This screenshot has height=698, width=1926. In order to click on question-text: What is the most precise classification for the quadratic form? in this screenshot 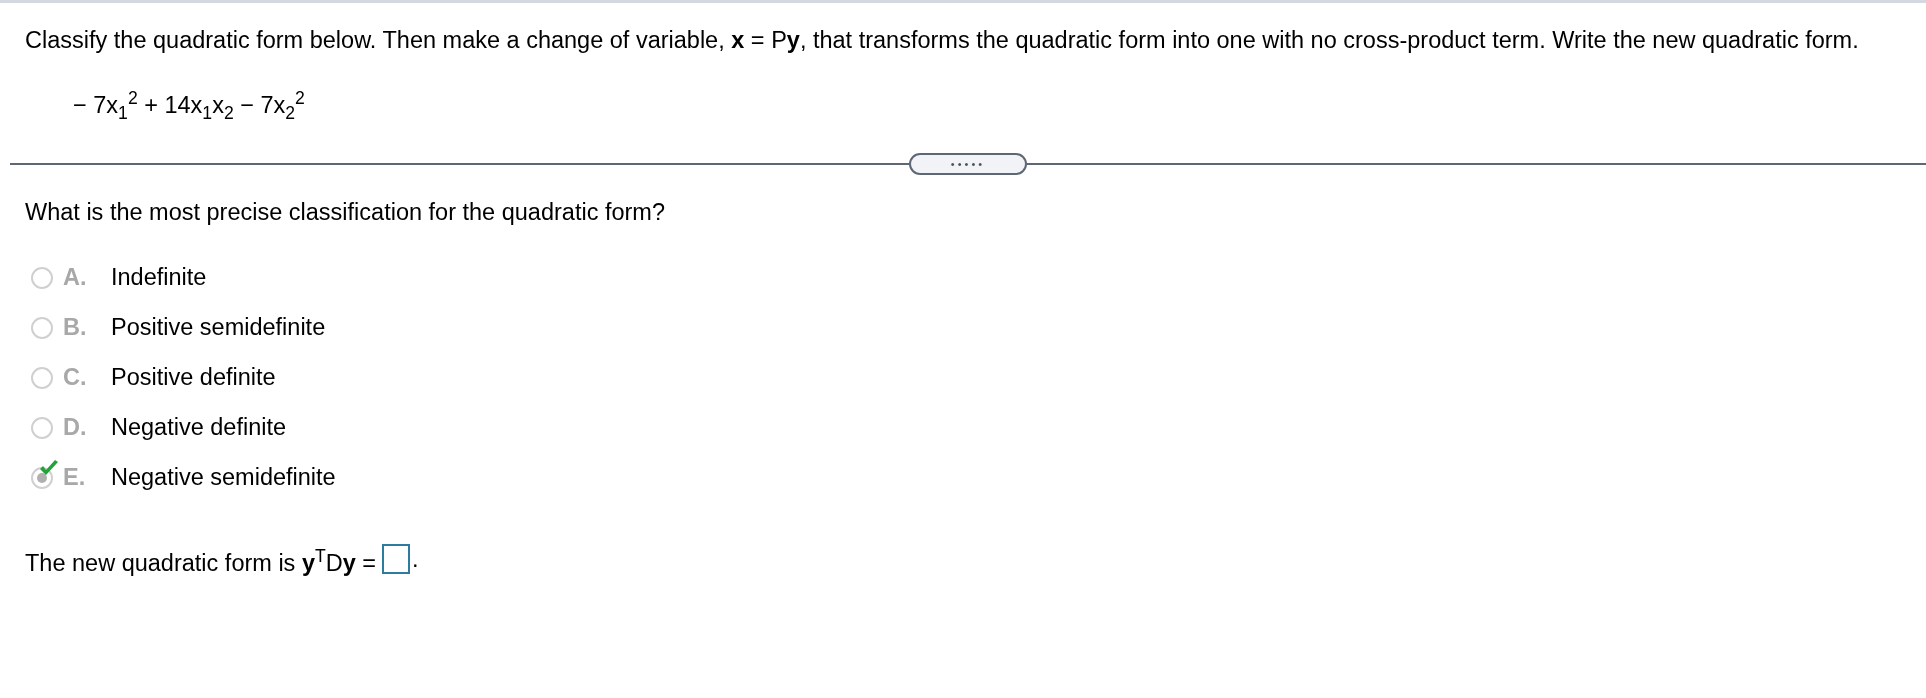, I will do `click(345, 212)`.